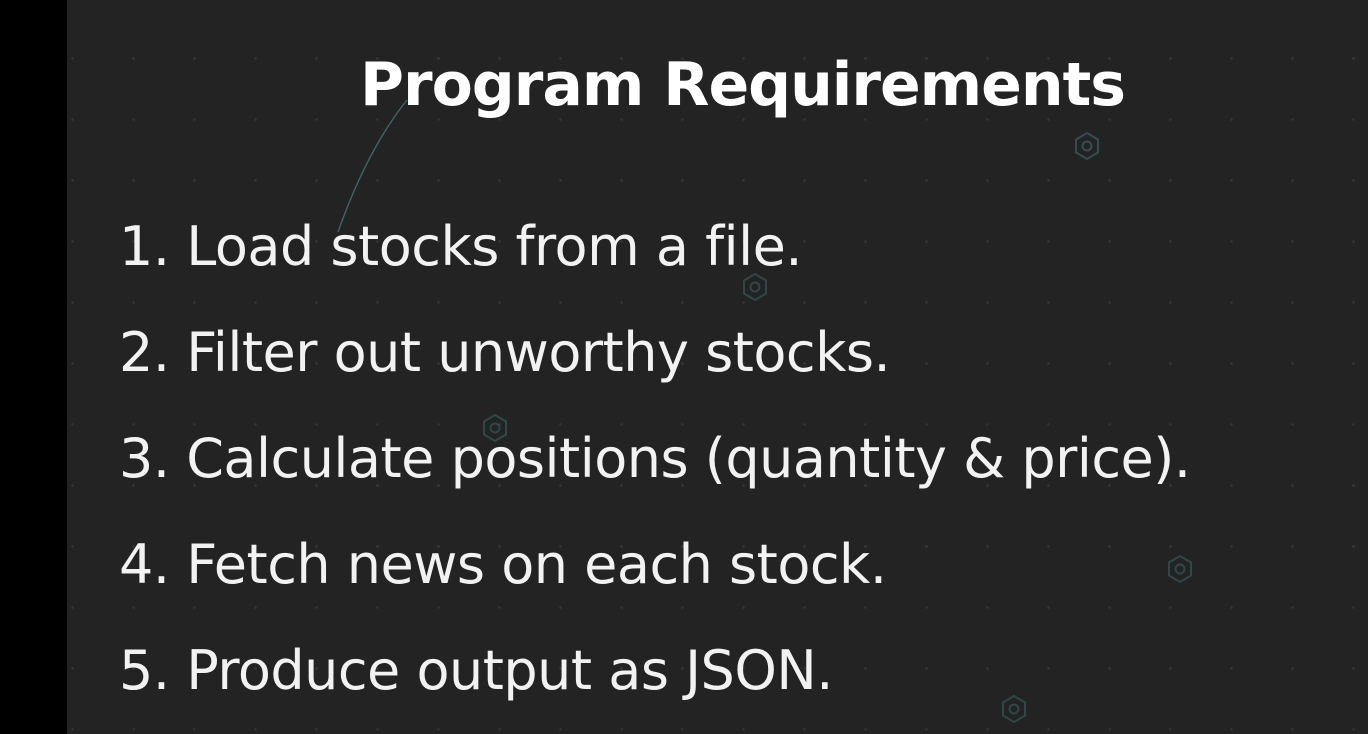 This screenshot has height=734, width=1368. What do you see at coordinates (509, 670) in the screenshot?
I see `item-text: Produce output as JSON.` at bounding box center [509, 670].